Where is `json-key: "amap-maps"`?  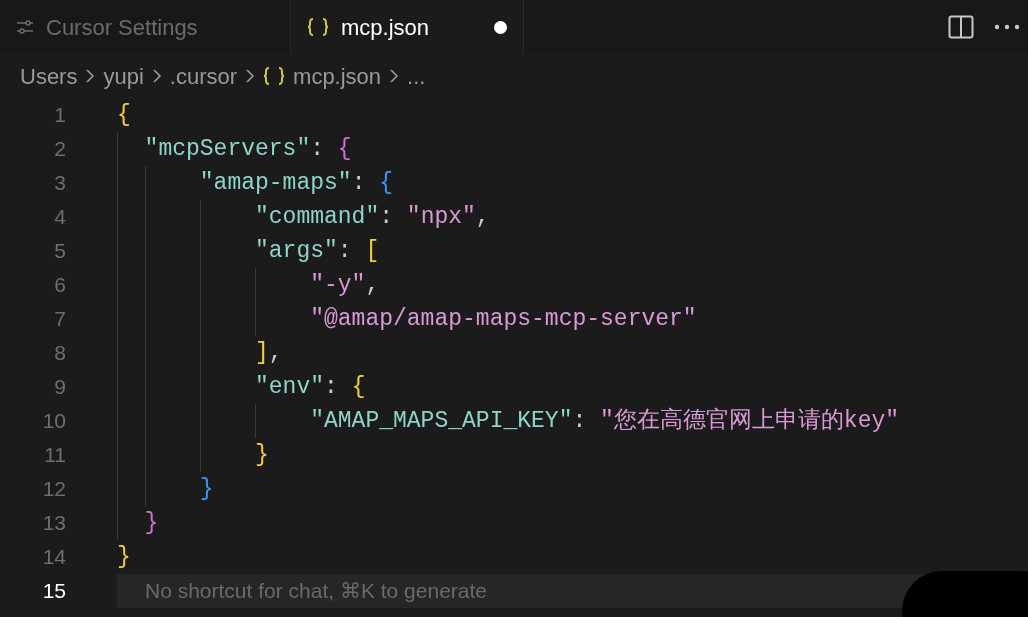
json-key: "amap-maps" is located at coordinates (275, 183).